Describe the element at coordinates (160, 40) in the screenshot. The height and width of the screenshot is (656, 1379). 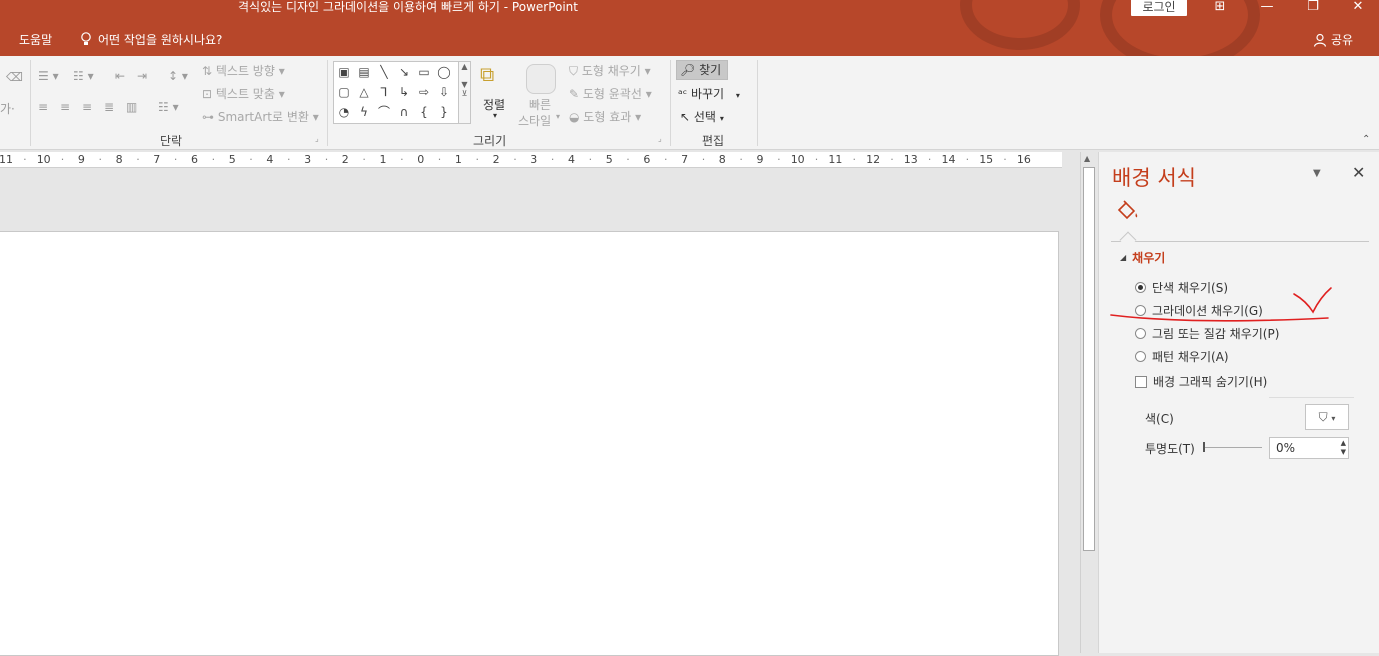
I see `tell-me-label: 어떤 작업을 원하시나요?` at that location.